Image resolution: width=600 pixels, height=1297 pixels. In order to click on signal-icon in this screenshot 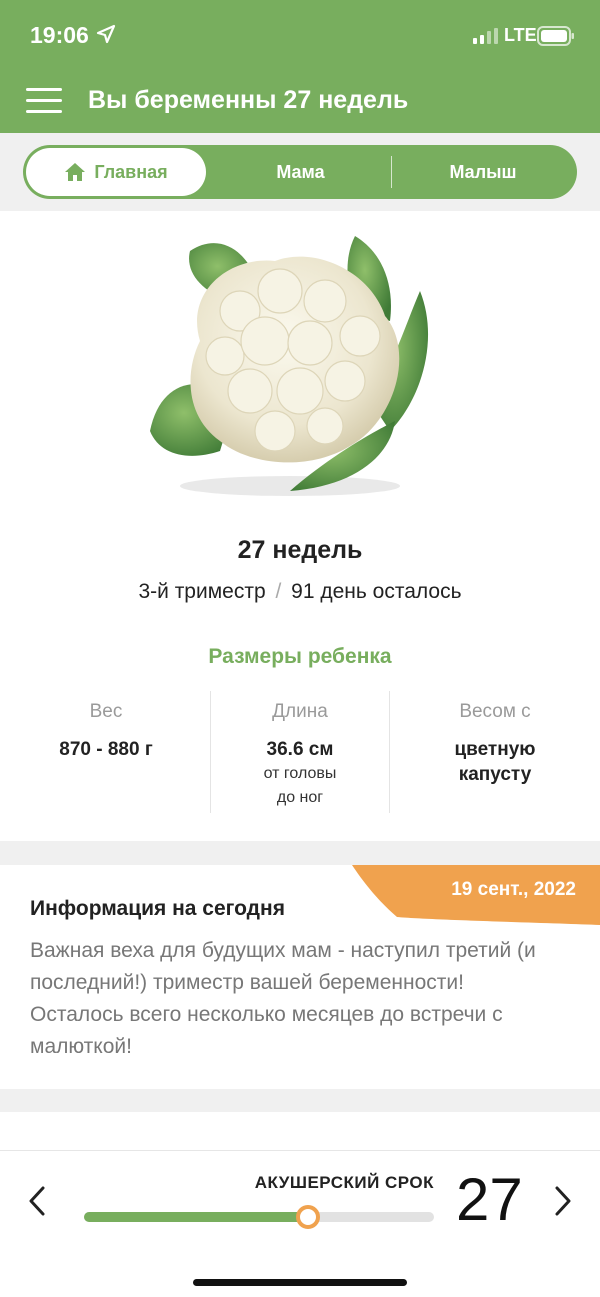, I will do `click(485, 36)`.